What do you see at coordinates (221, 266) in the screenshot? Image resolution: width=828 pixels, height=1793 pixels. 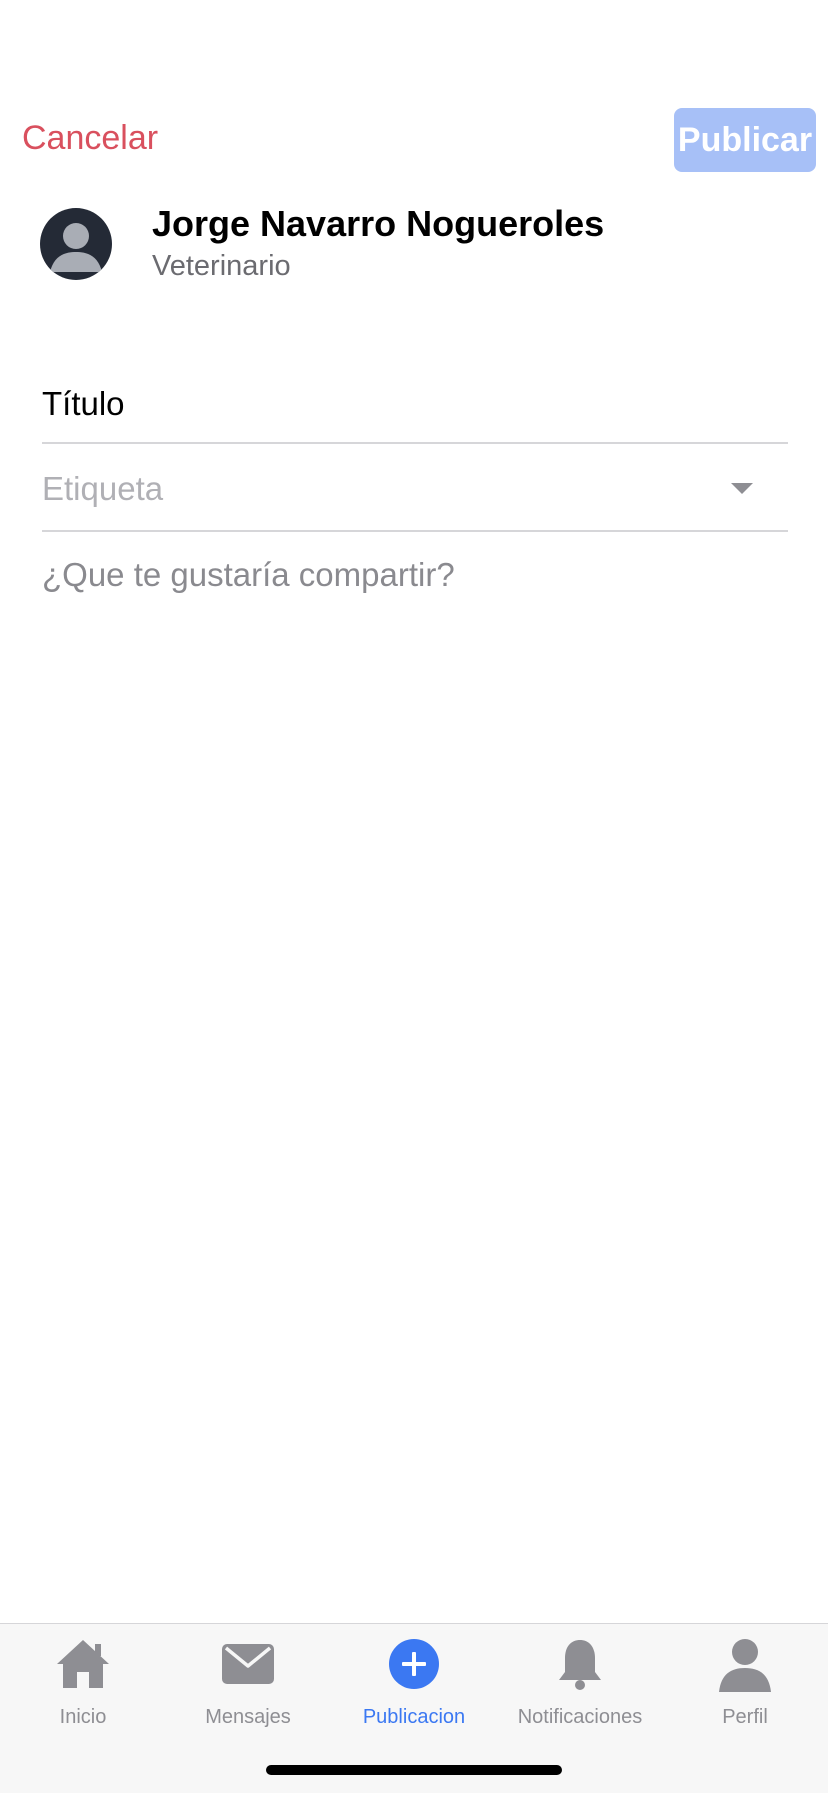 I see `user-role: Veterinario` at bounding box center [221, 266].